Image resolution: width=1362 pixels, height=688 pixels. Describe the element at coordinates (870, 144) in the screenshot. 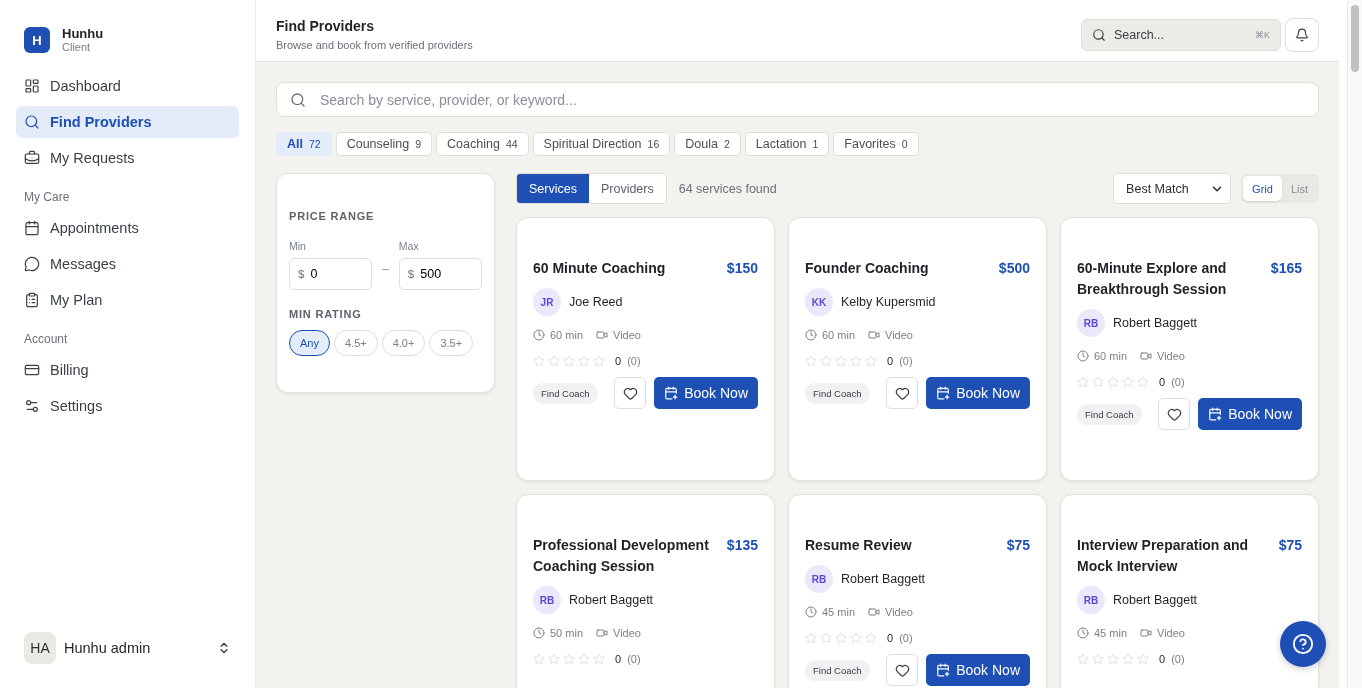

I see `category-label: Favorites` at that location.